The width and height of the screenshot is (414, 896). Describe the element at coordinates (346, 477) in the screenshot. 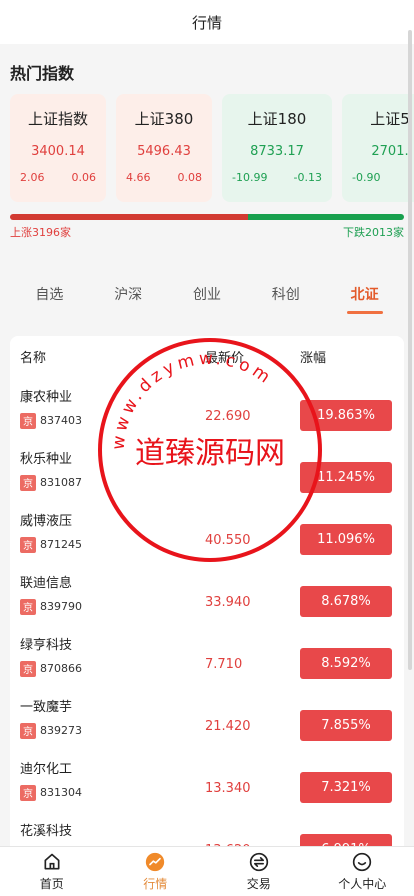

I see `pct-badge: 11.245%` at that location.